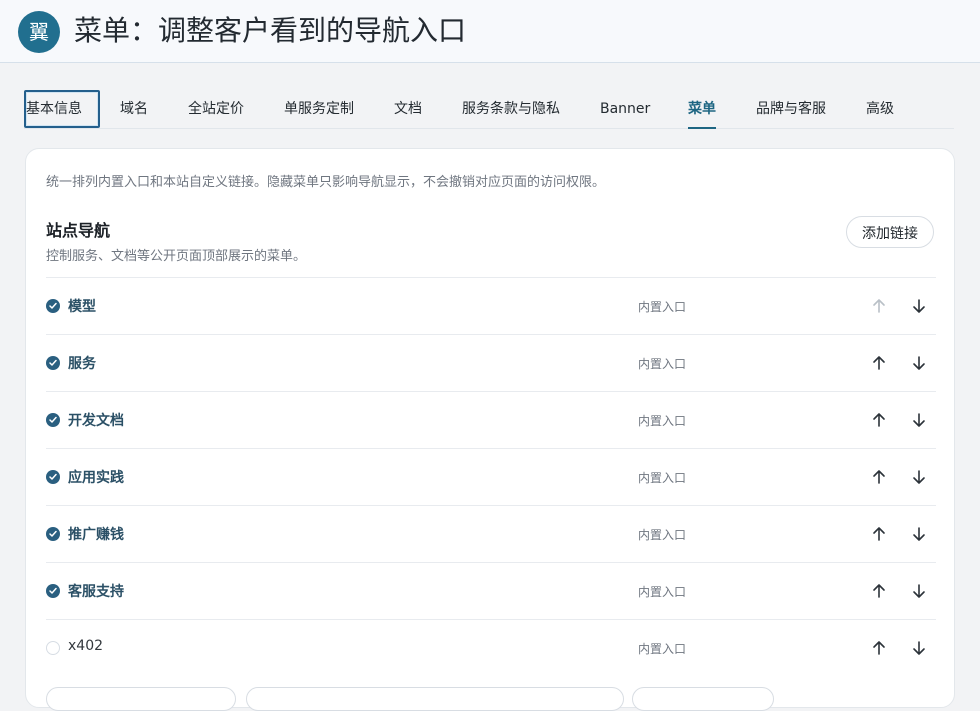 The image size is (980, 711). I want to click on tab-basic-info: 基本信息, so click(62, 109).